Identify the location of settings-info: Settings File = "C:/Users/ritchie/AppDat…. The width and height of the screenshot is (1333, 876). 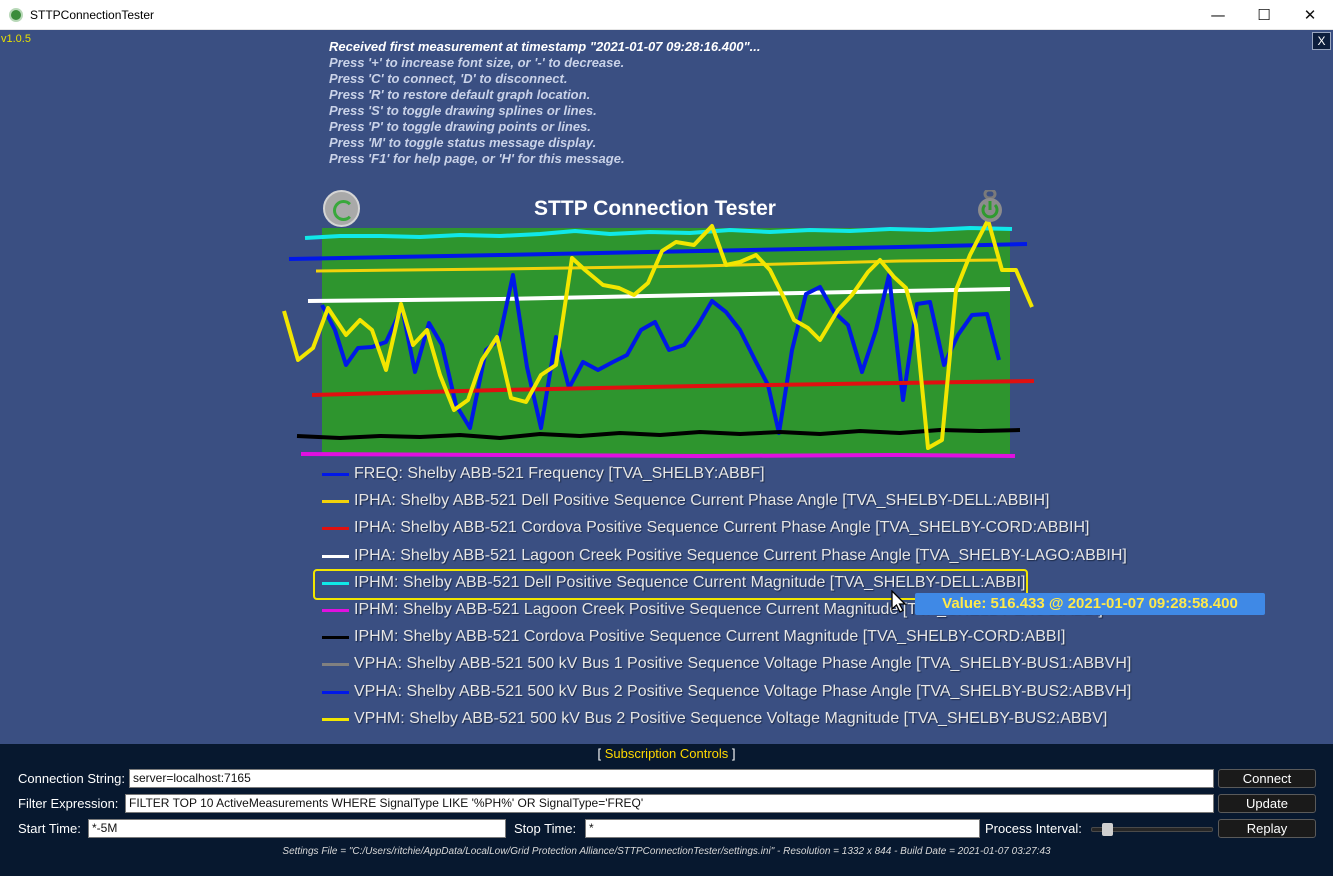
(666, 851).